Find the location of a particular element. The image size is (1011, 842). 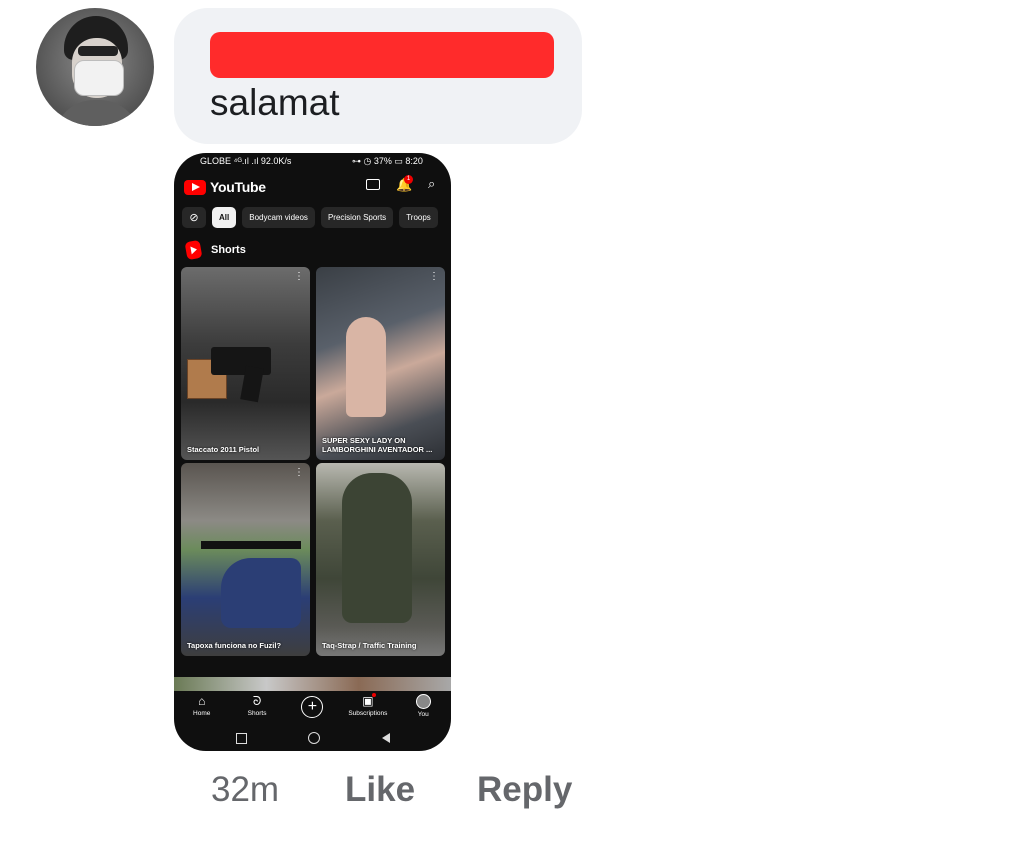

notification-badge: 1 is located at coordinates (408, 179).